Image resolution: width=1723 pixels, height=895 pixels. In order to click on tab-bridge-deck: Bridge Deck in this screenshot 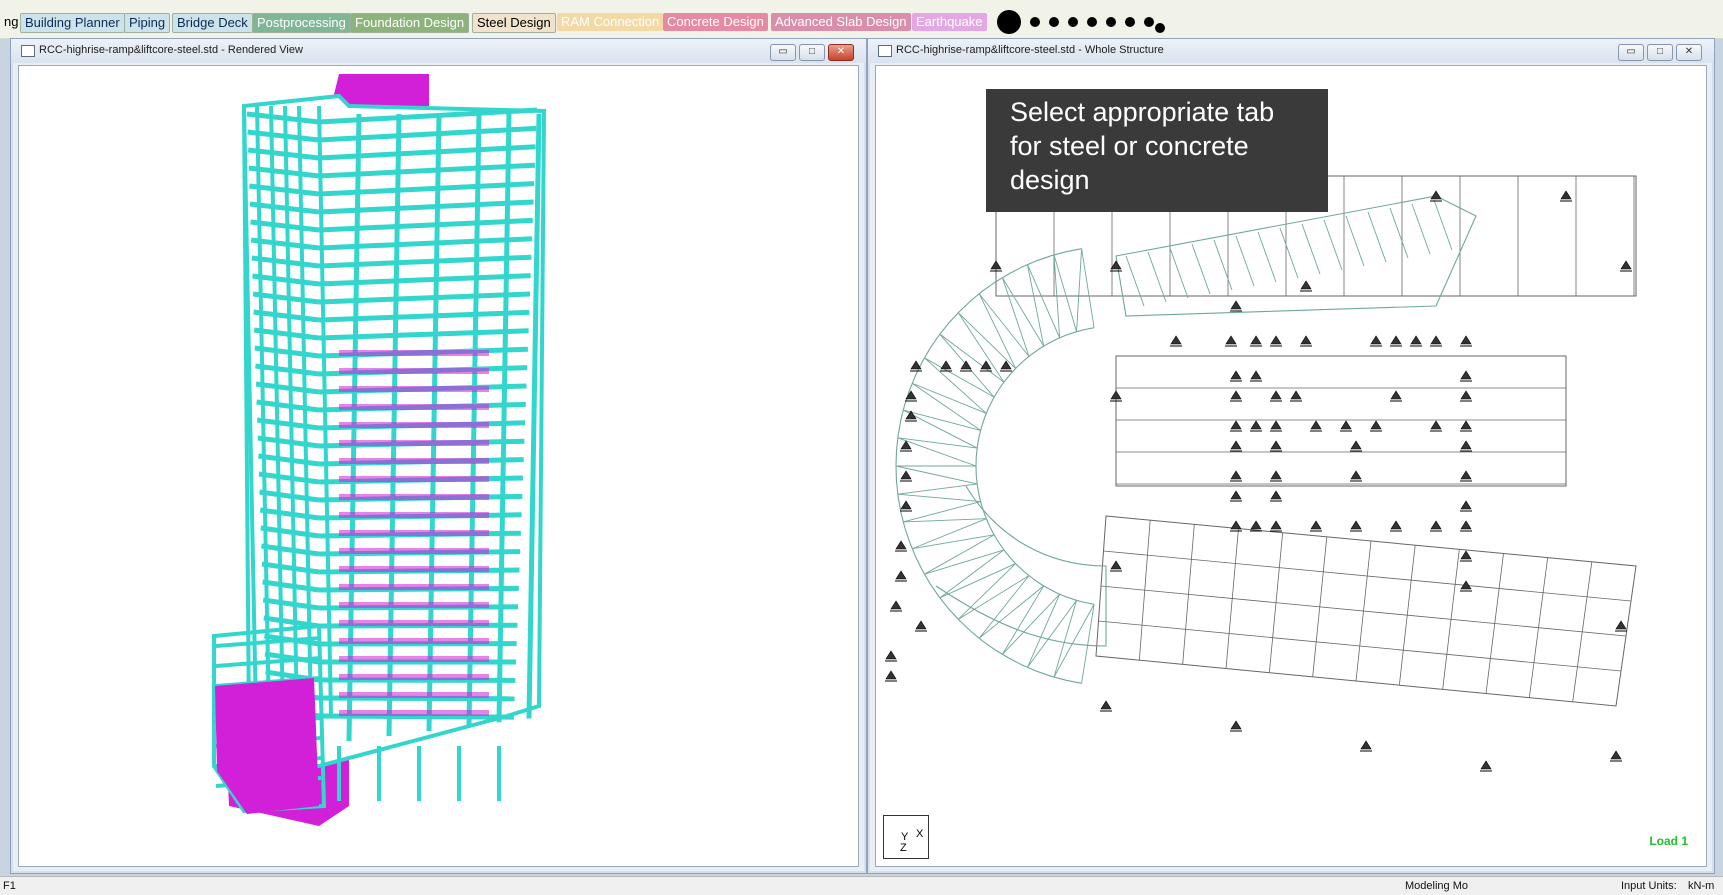, I will do `click(212, 23)`.